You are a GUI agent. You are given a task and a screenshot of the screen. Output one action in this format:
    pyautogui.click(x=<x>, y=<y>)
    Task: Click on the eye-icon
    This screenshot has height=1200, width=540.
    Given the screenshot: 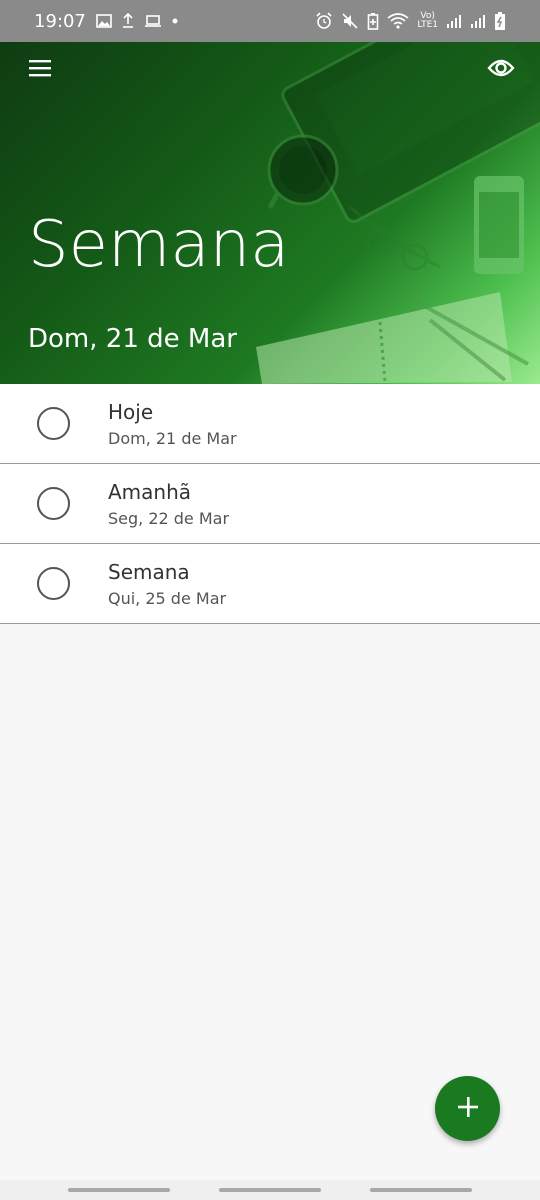 What is the action you would take?
    pyautogui.click(x=501, y=70)
    